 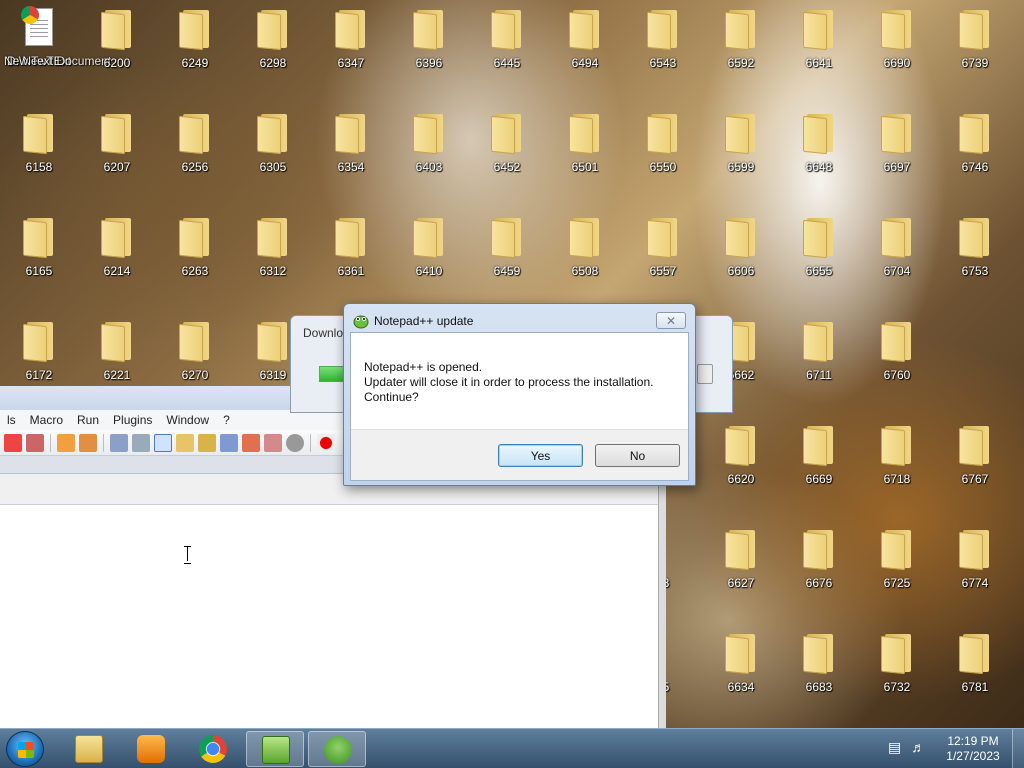 I want to click on start-recording-icon, so click(x=326, y=442).